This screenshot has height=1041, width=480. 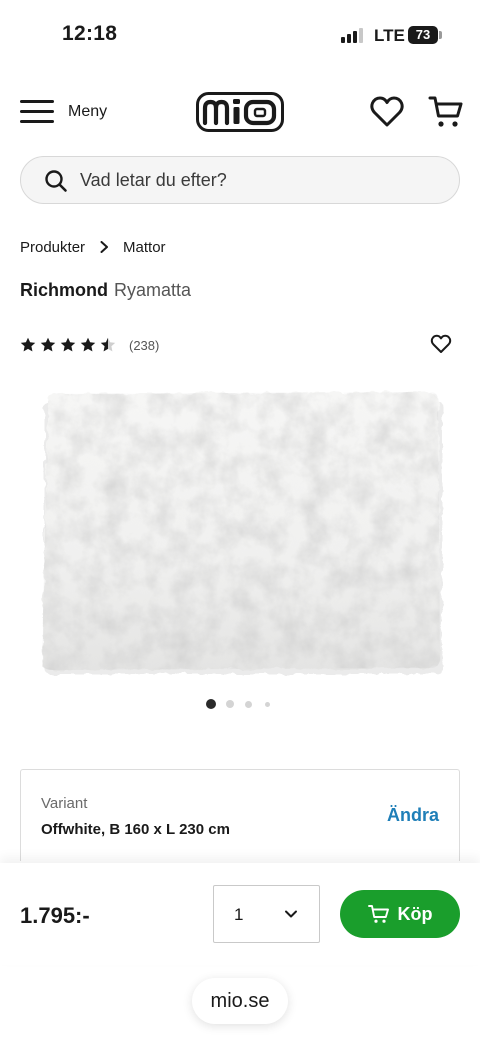 What do you see at coordinates (240, 815) in the screenshot?
I see `variant-selector: Variant Offwhite, B 160 x L 230 cm Ändra` at bounding box center [240, 815].